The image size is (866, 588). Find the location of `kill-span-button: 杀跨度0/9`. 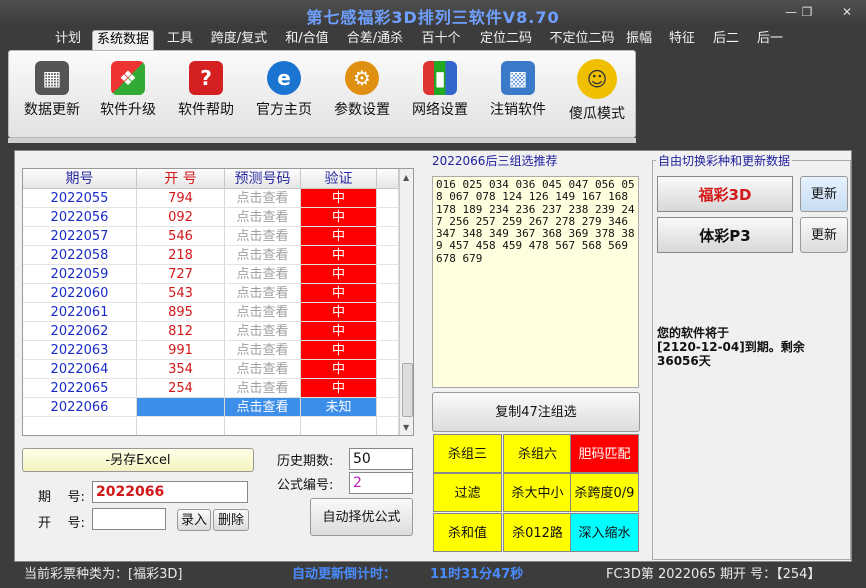

kill-span-button: 杀跨度0/9 is located at coordinates (604, 492).